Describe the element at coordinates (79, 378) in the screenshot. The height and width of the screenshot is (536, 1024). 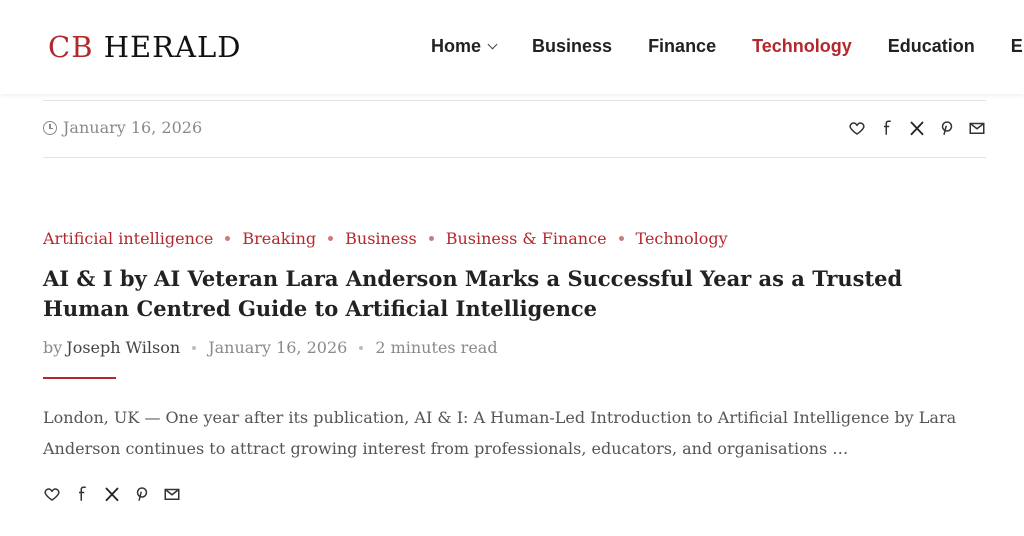
I see `accent-rule` at that location.